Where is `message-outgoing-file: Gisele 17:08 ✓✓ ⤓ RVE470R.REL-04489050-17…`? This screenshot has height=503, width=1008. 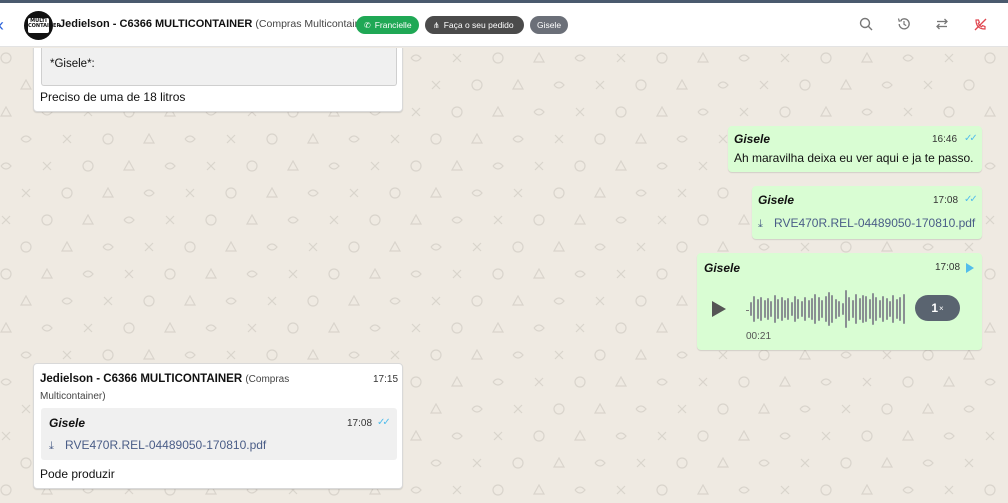 message-outgoing-file: Gisele 17:08 ✓✓ ⤓ RVE470R.REL-04489050-17… is located at coordinates (867, 212).